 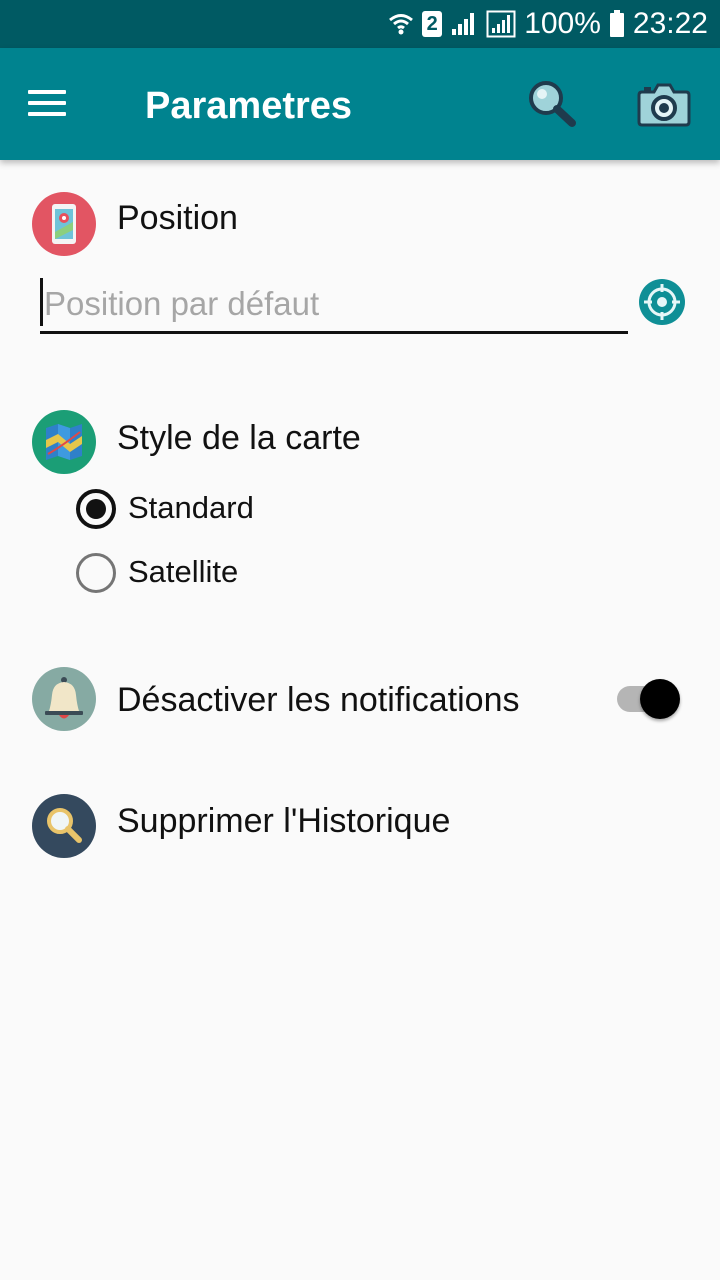 I want to click on map-icon, so click(x=64, y=442).